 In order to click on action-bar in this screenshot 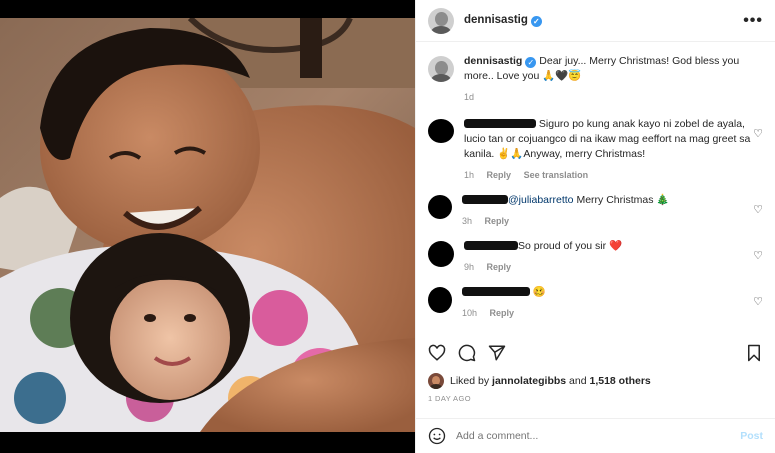, I will do `click(595, 353)`.